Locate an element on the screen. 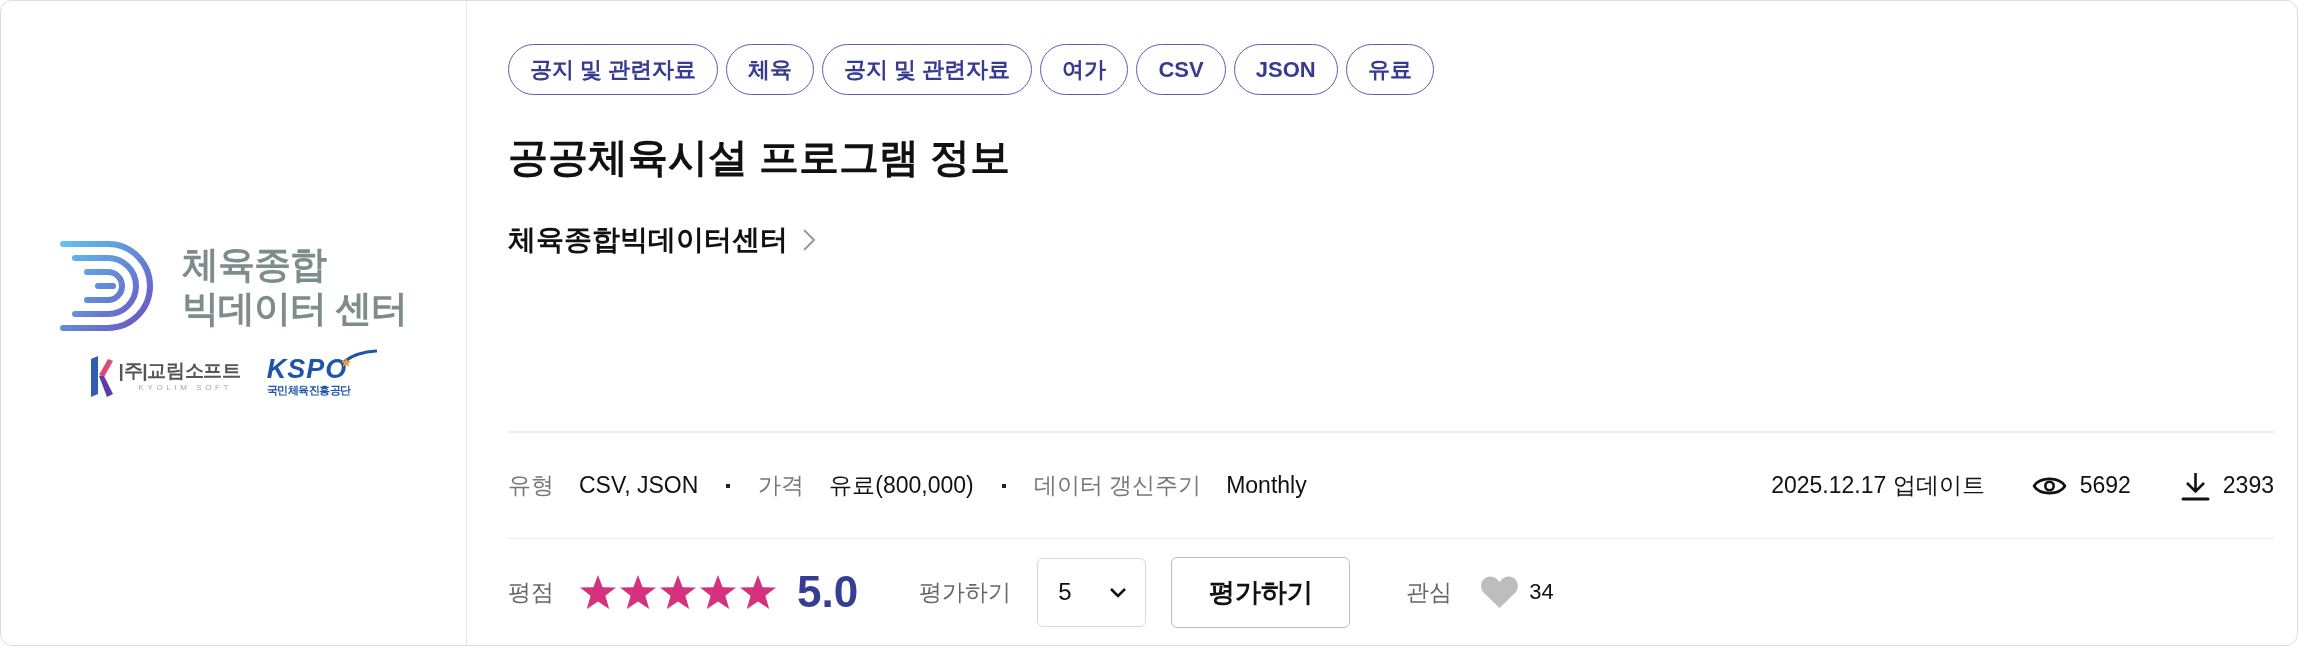 The width and height of the screenshot is (2298, 648). update-date: 2025.12.17 업데이트 is located at coordinates (1878, 485).